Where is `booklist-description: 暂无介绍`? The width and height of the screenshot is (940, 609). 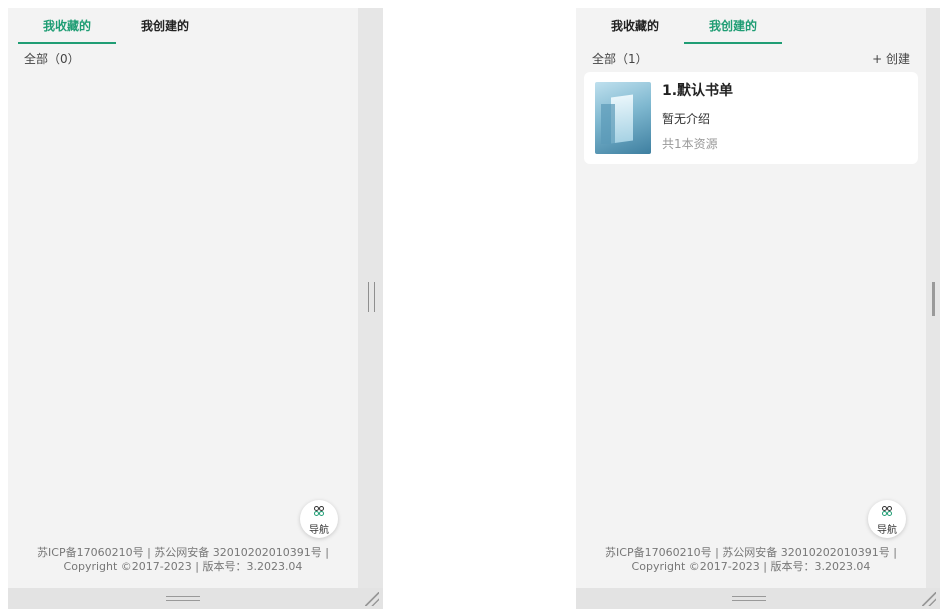
booklist-description: 暂无介绍 is located at coordinates (686, 119).